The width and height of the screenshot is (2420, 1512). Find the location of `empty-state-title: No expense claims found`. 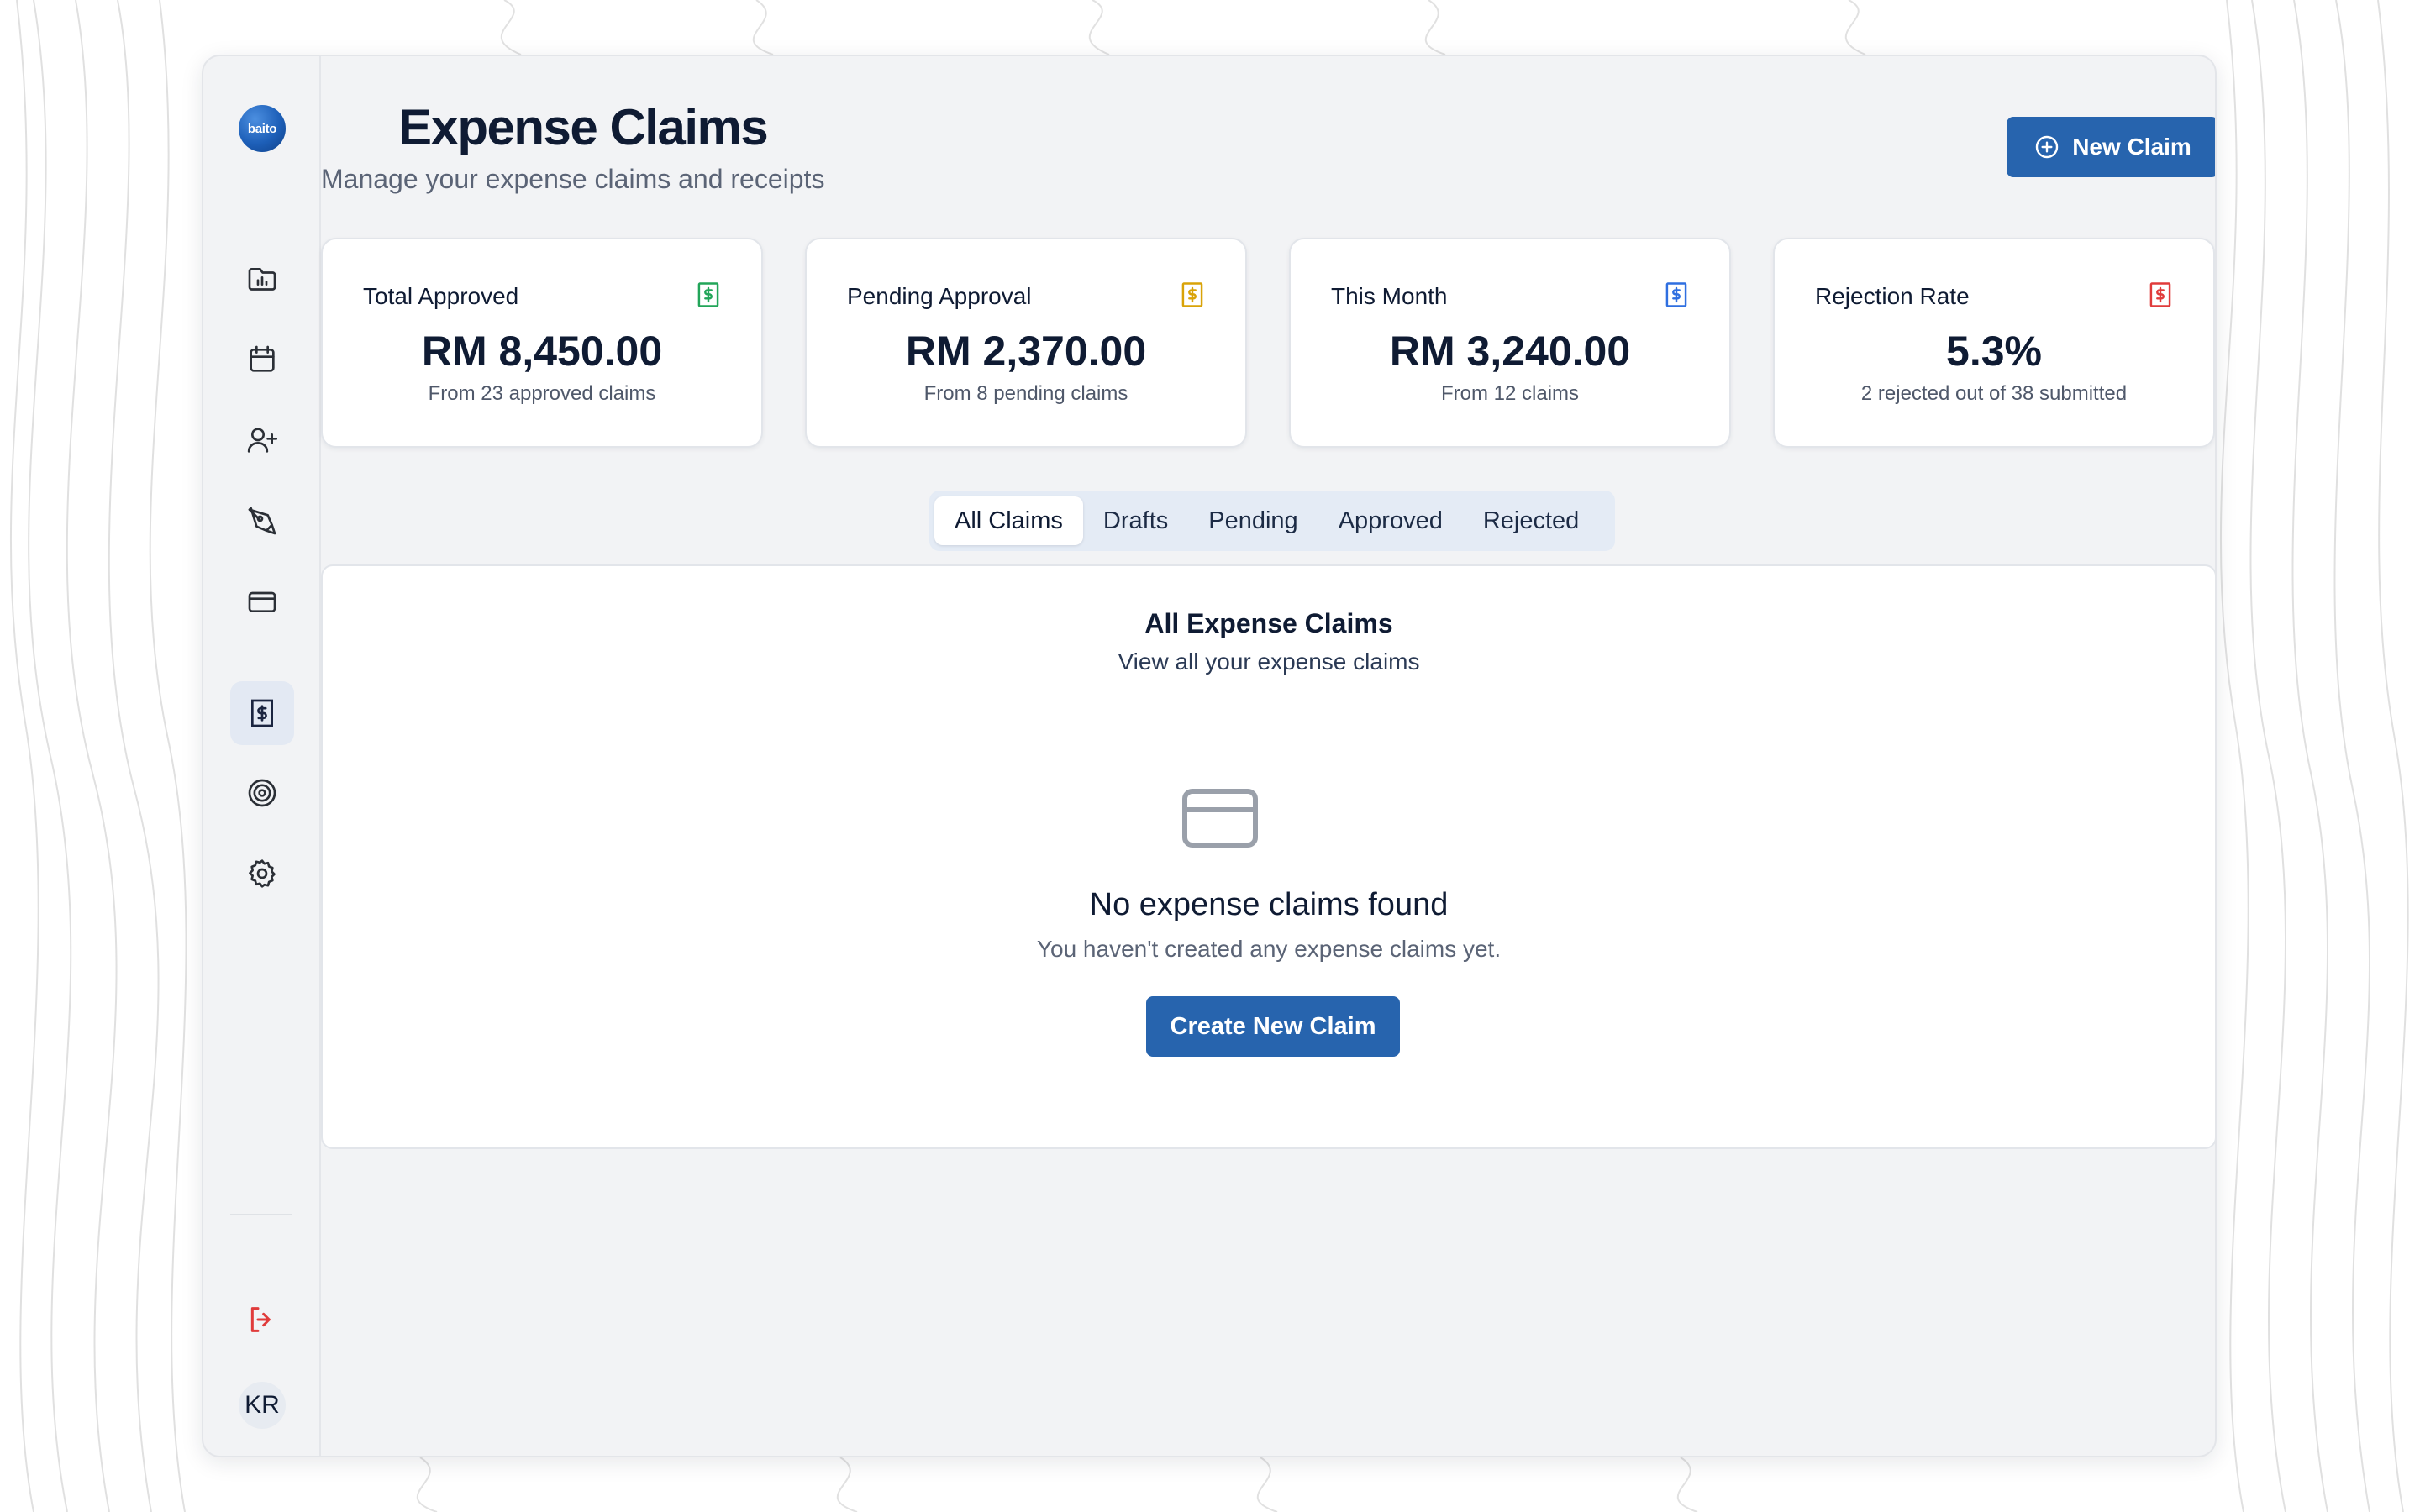

empty-state-title: No expense claims found is located at coordinates (1269, 904).